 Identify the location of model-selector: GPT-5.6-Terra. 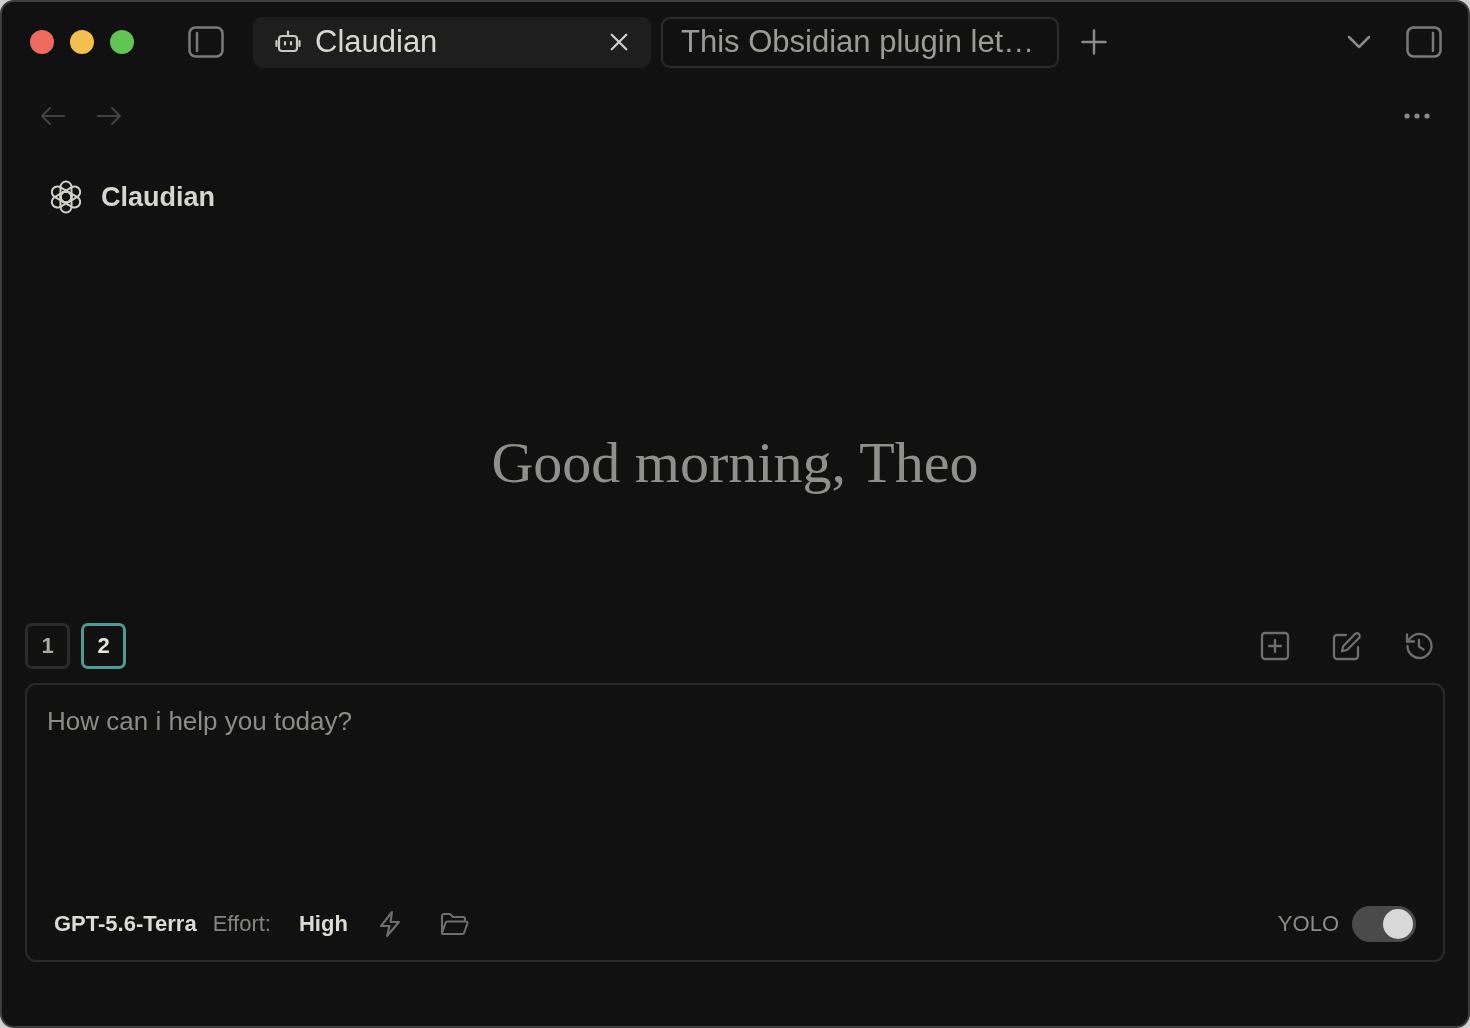
(125, 924).